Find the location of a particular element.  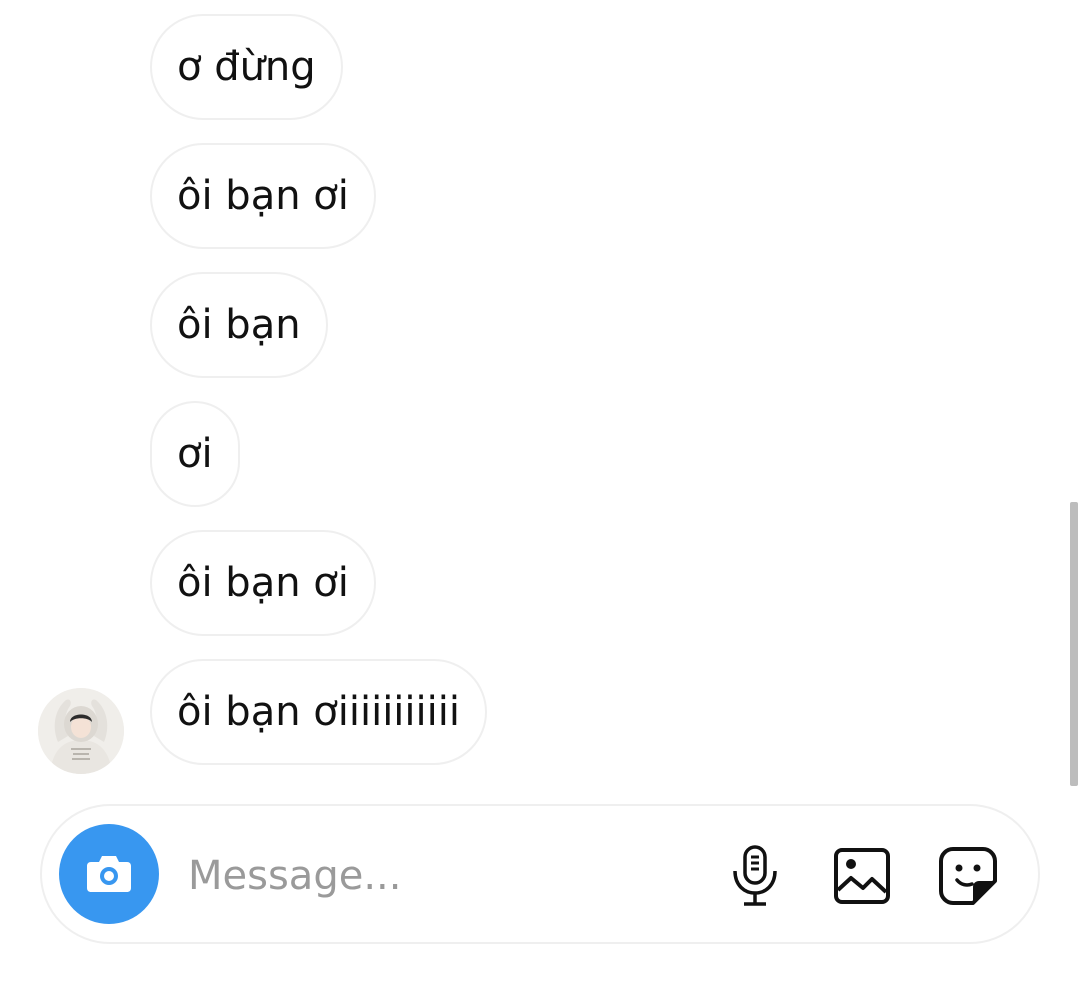

avatar-image is located at coordinates (81, 731).